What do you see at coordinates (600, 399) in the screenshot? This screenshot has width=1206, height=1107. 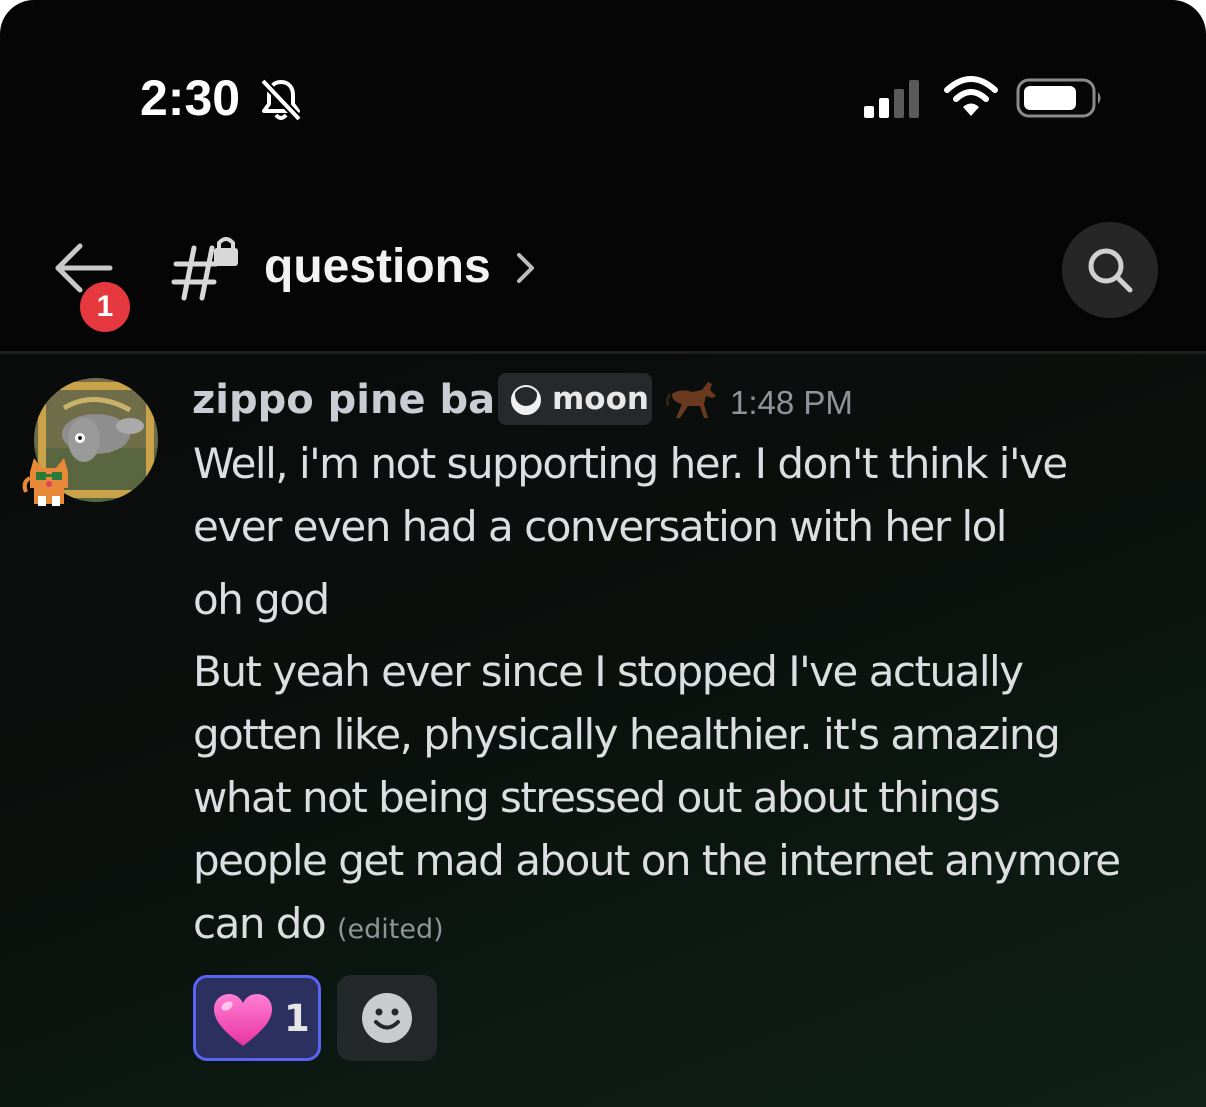 I see `server-tag-label: moon` at bounding box center [600, 399].